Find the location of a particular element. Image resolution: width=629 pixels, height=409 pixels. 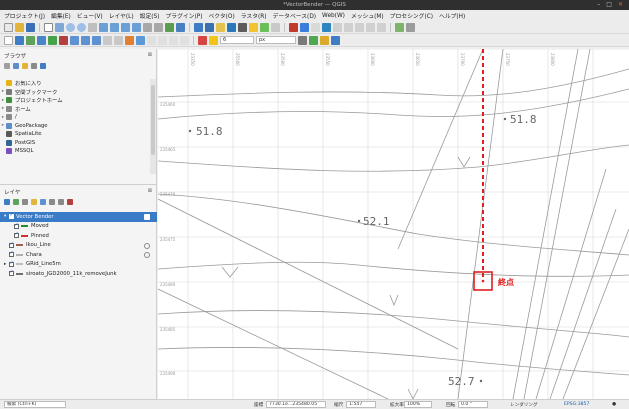

add-group-icon is located at coordinates (16, 202).